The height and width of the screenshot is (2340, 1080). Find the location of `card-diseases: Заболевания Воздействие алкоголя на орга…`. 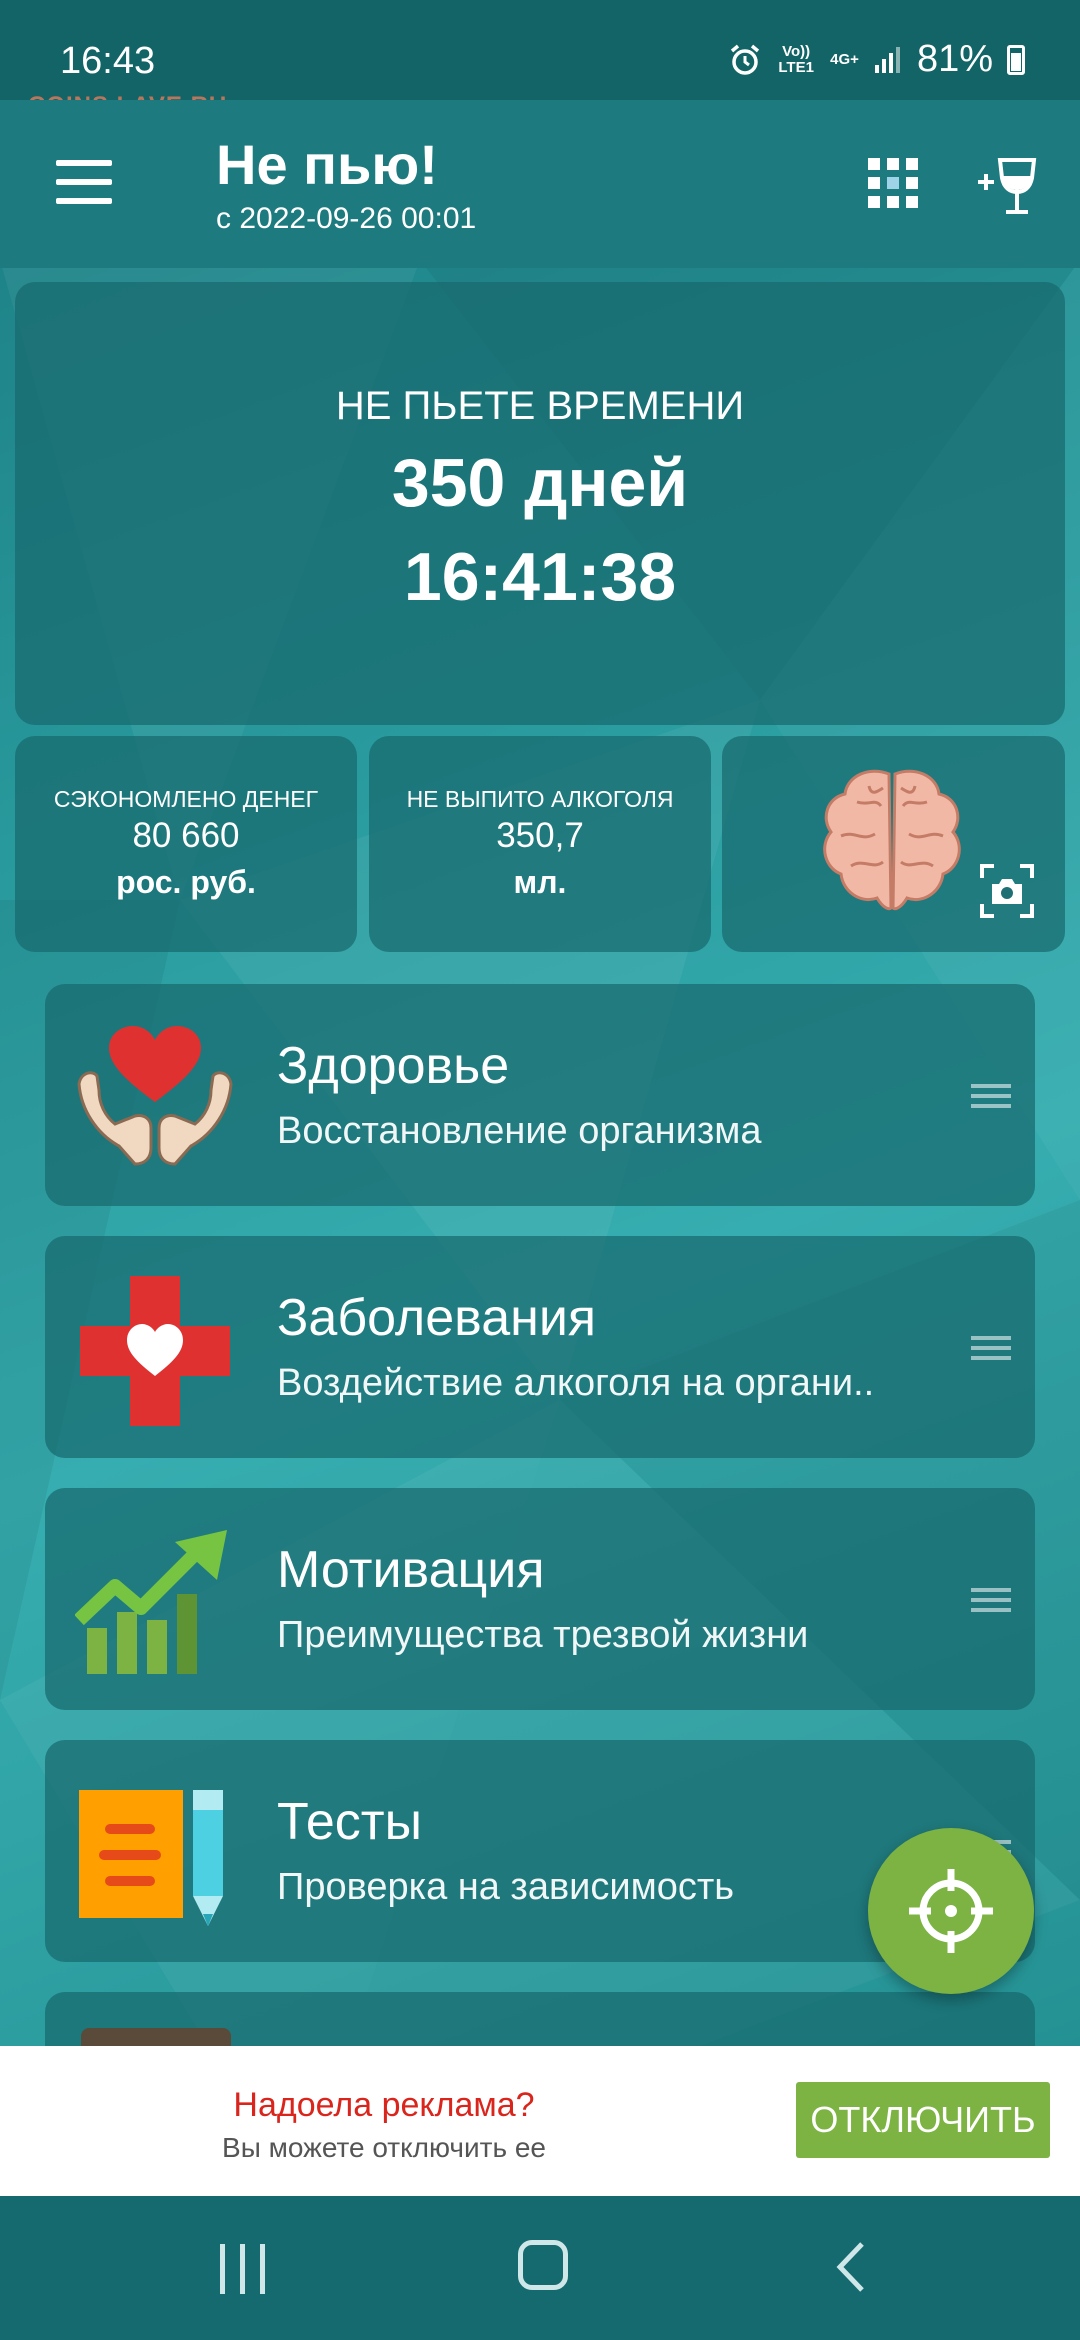

card-diseases: Заболевания Воздействие алкоголя на орга… is located at coordinates (540, 1347).